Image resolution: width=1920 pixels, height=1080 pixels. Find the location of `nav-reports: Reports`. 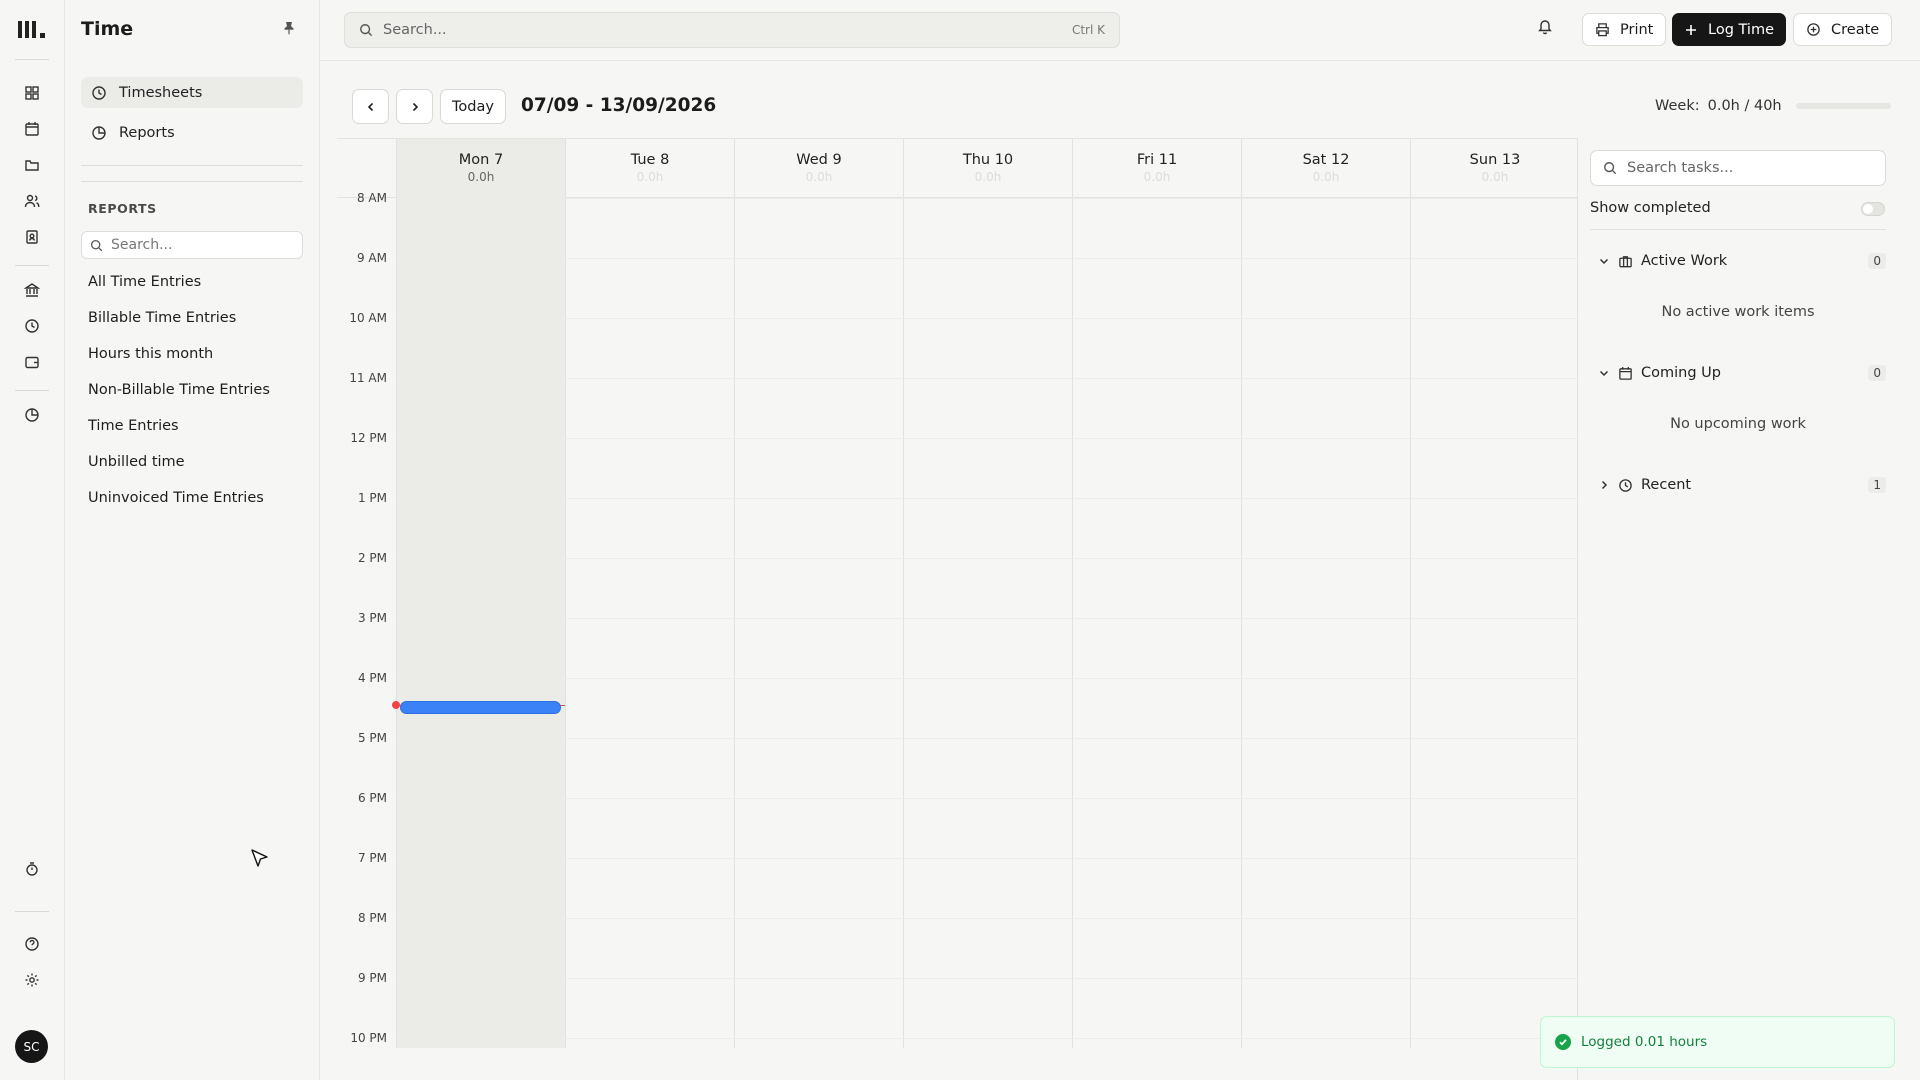

nav-reports: Reports is located at coordinates (192, 132).